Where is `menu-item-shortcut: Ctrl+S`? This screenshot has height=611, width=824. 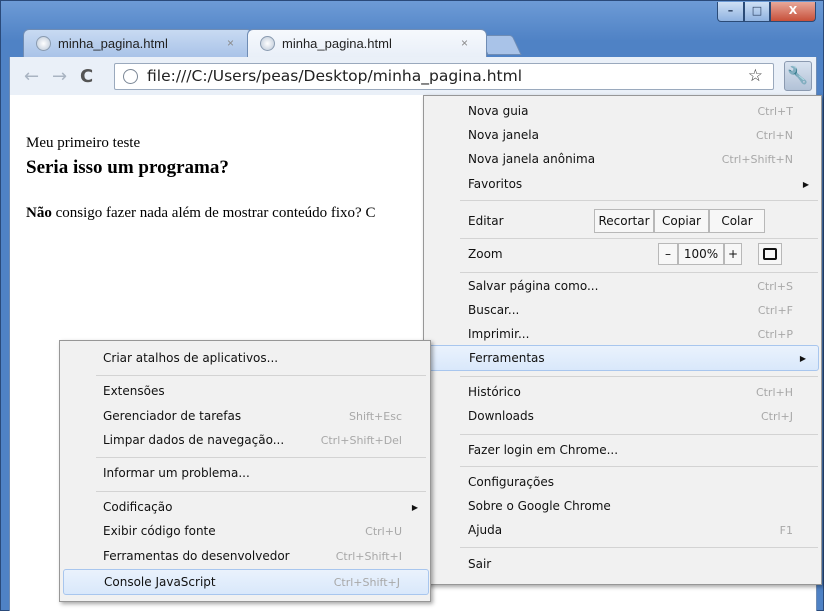
menu-item-shortcut: Ctrl+S is located at coordinates (775, 286).